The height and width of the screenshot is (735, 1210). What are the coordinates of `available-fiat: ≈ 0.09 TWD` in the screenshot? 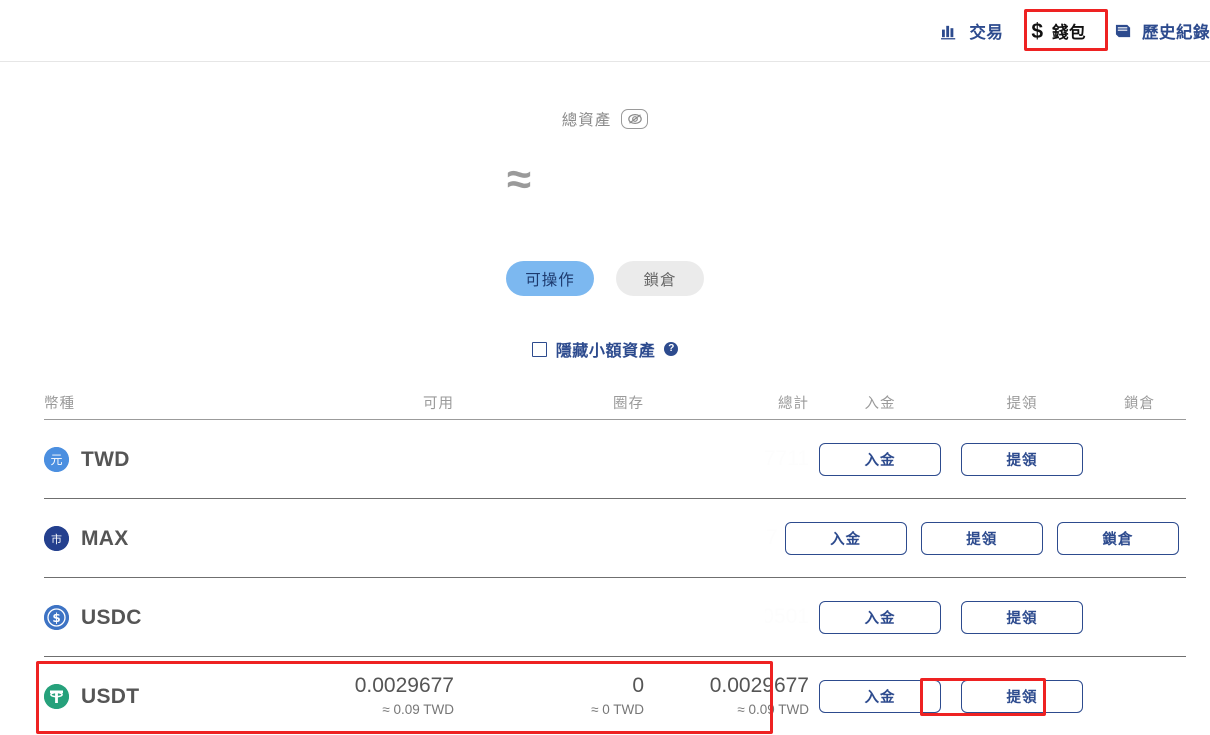 It's located at (418, 709).